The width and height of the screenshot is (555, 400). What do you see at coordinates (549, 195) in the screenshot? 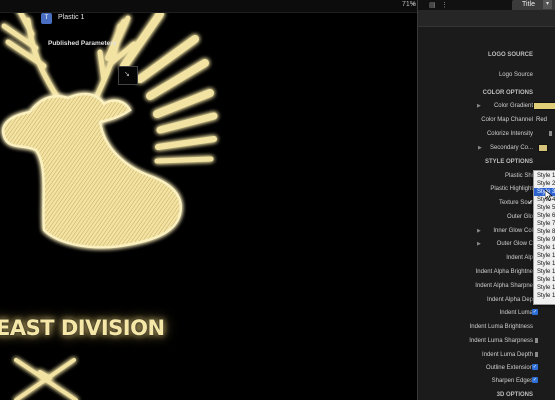
I see `arrow-cursor-icon` at bounding box center [549, 195].